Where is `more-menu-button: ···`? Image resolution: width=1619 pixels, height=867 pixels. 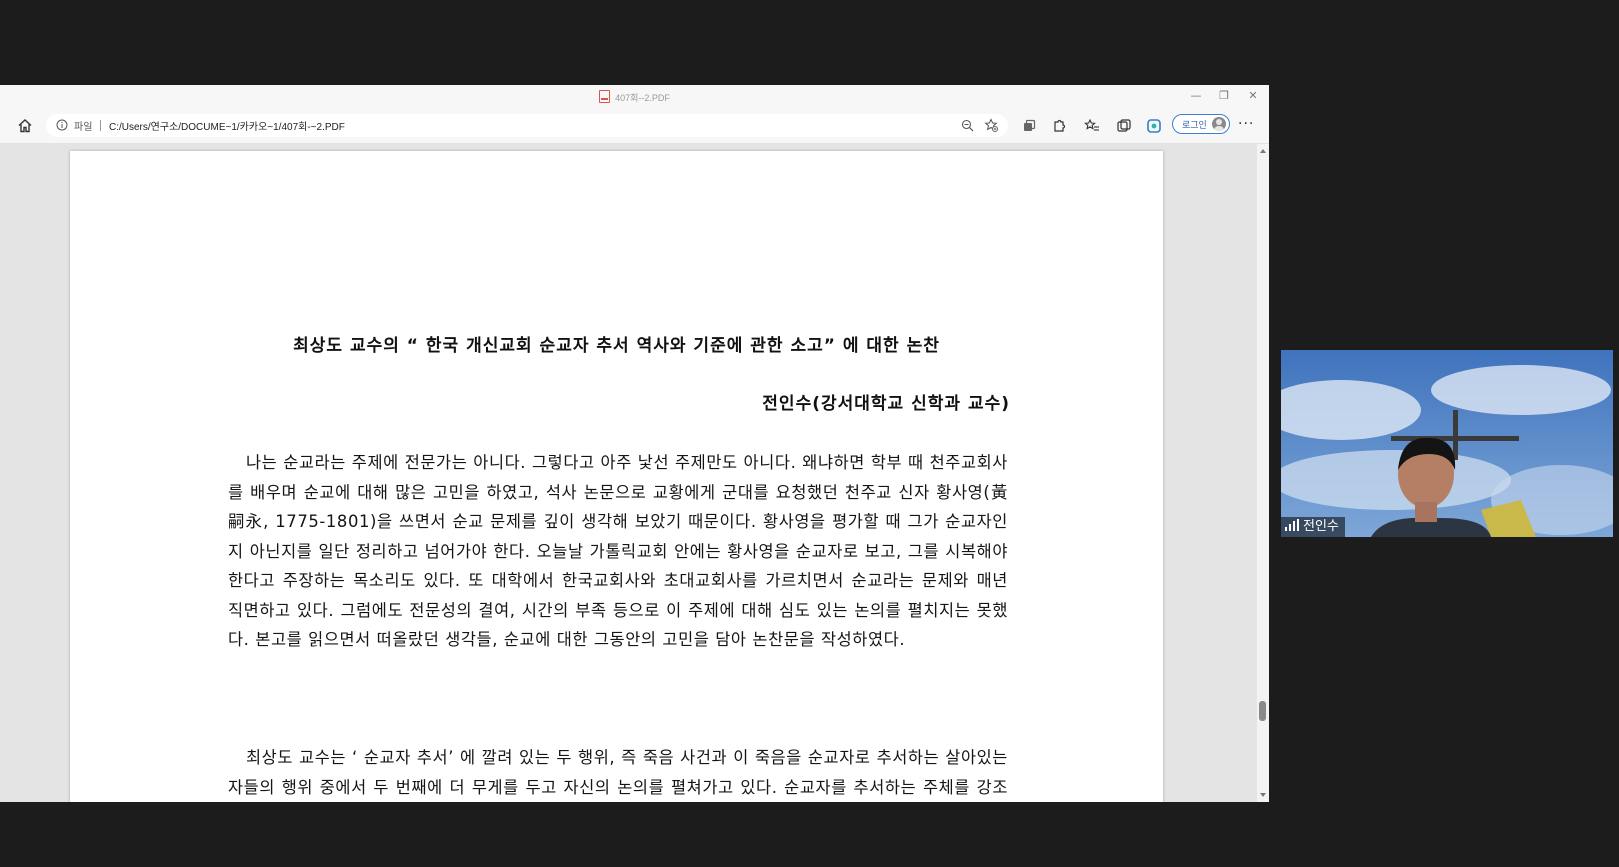 more-menu-button: ··· is located at coordinates (1246, 124).